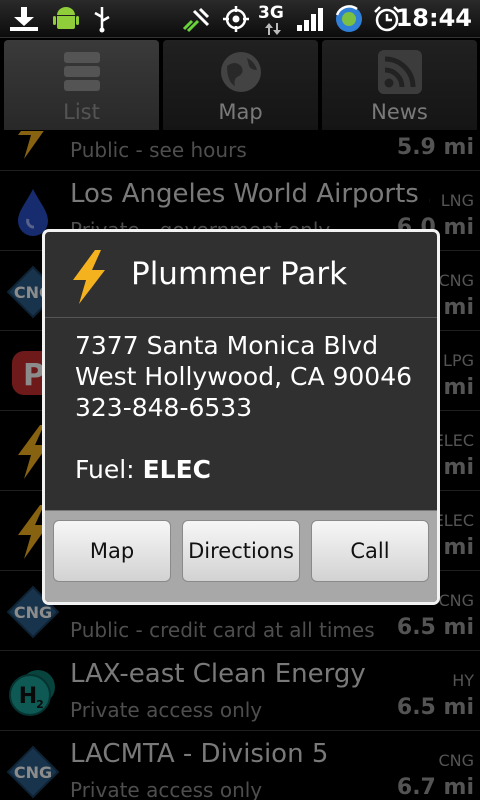 The width and height of the screenshot is (480, 800). I want to click on directions-button: Directions, so click(241, 551).